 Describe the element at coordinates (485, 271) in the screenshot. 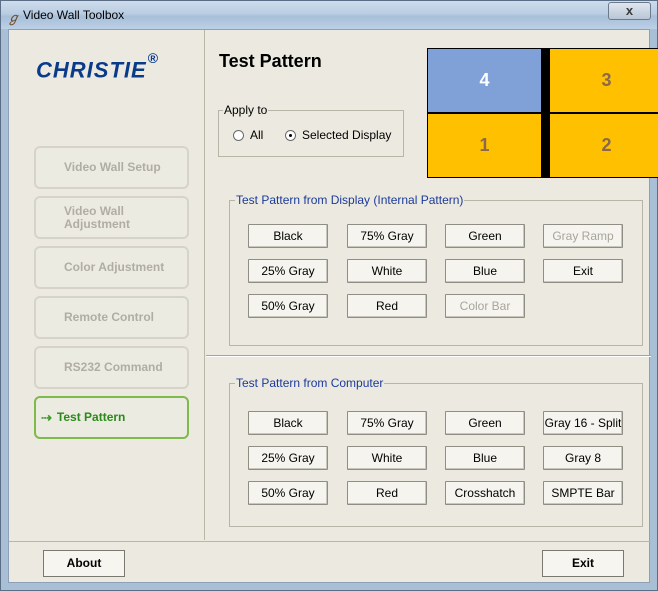

I see `internal-blue-button: Blue` at that location.